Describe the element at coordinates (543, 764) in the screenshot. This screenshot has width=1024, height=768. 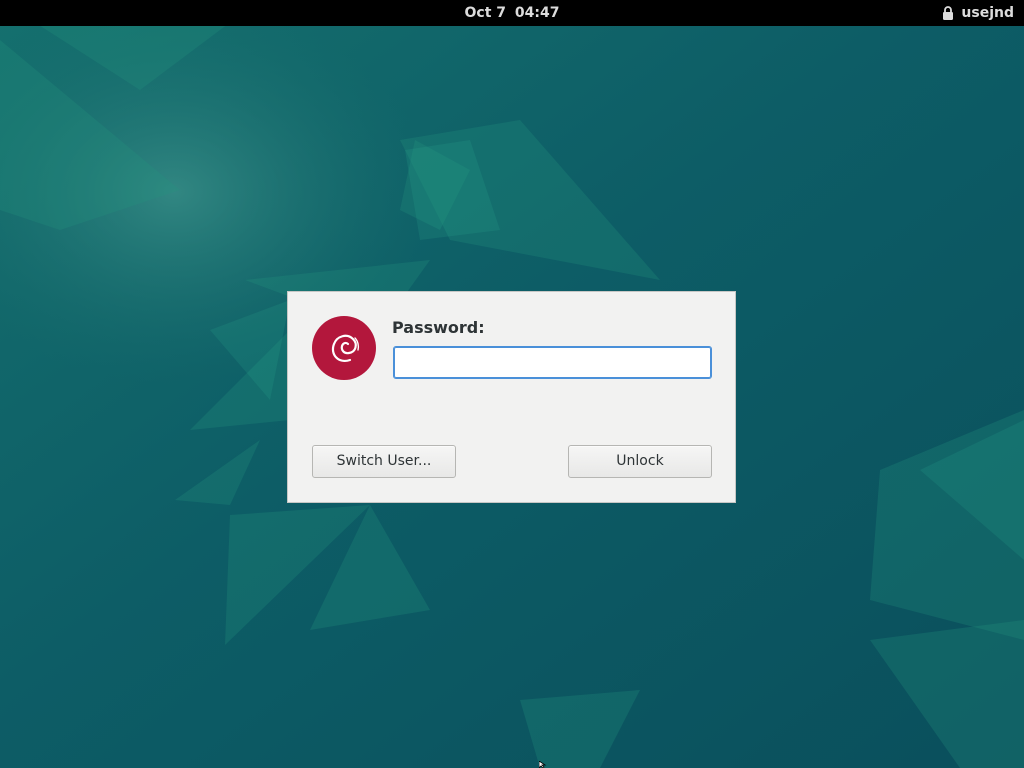
I see `mouse-pointer-icon` at that location.